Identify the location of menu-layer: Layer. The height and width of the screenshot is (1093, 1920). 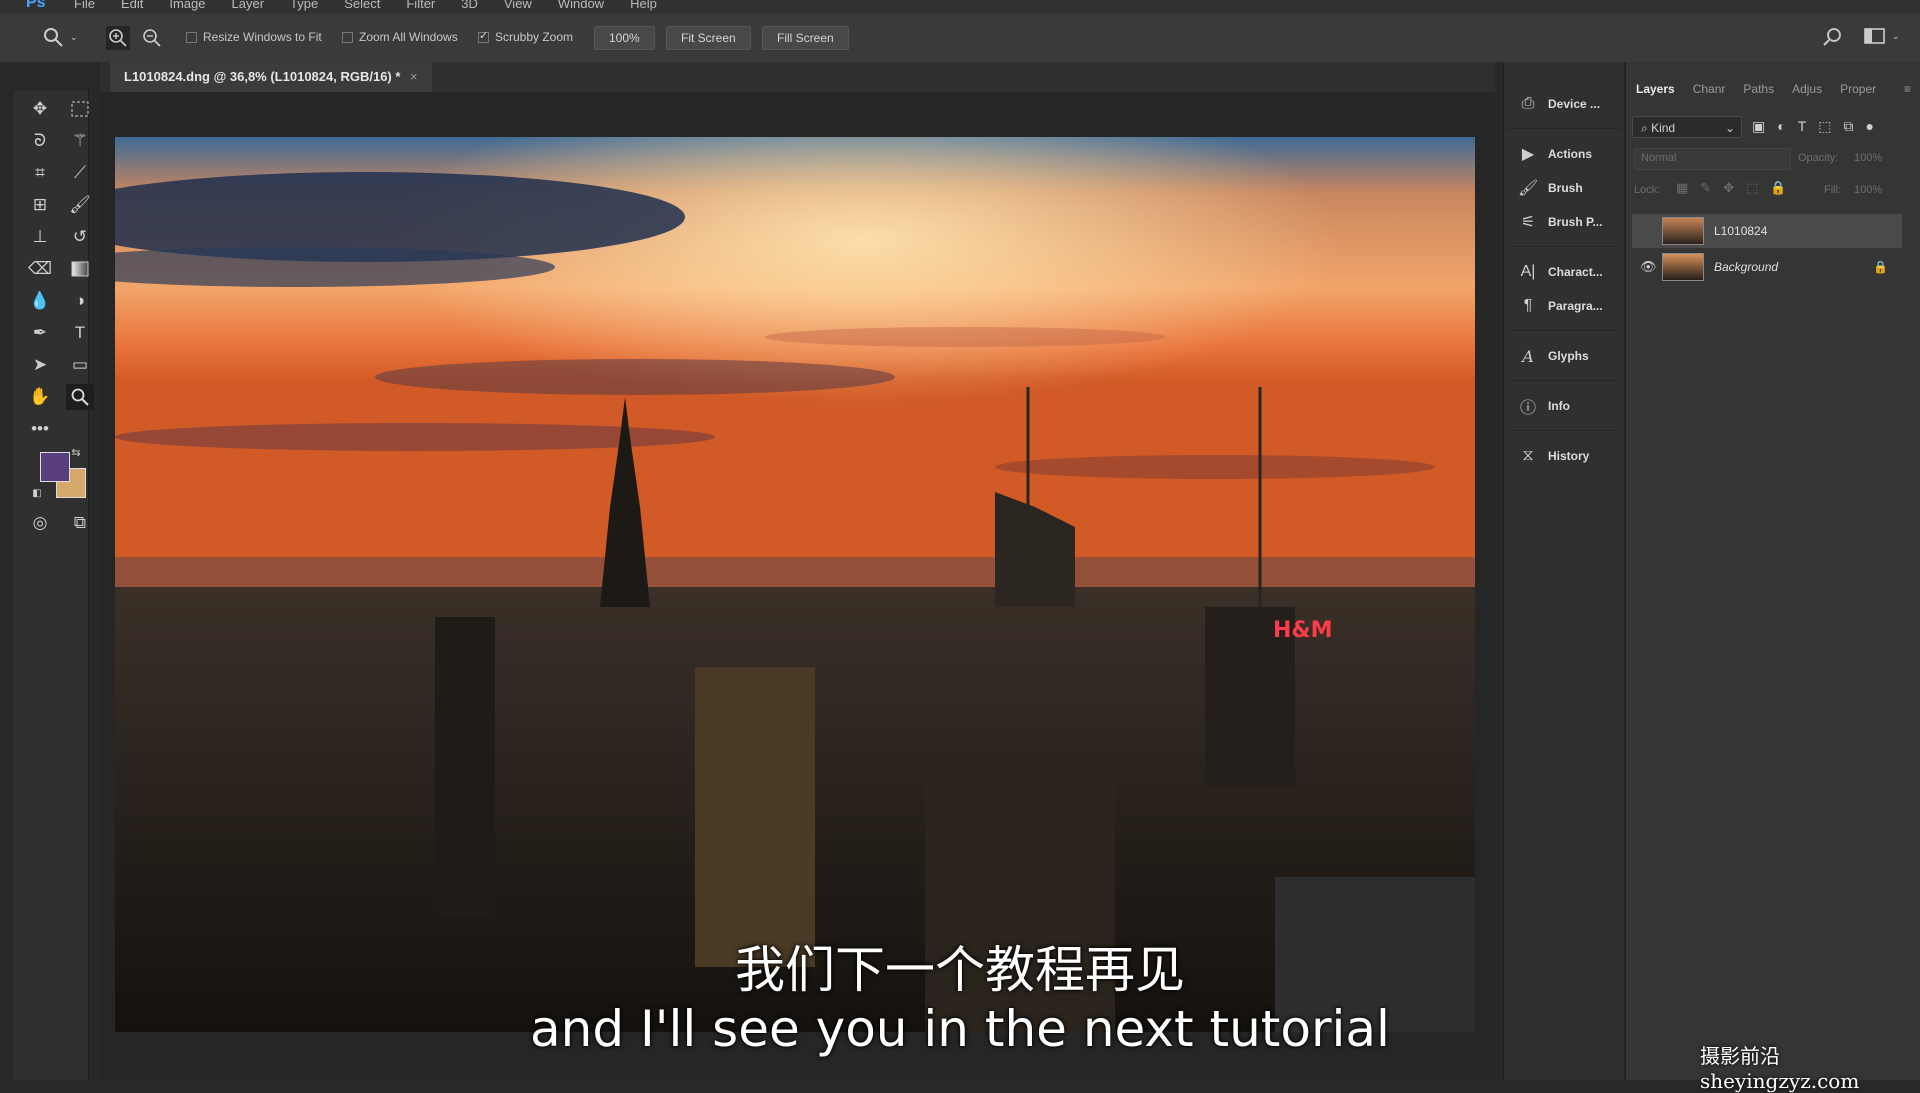
(248, 5).